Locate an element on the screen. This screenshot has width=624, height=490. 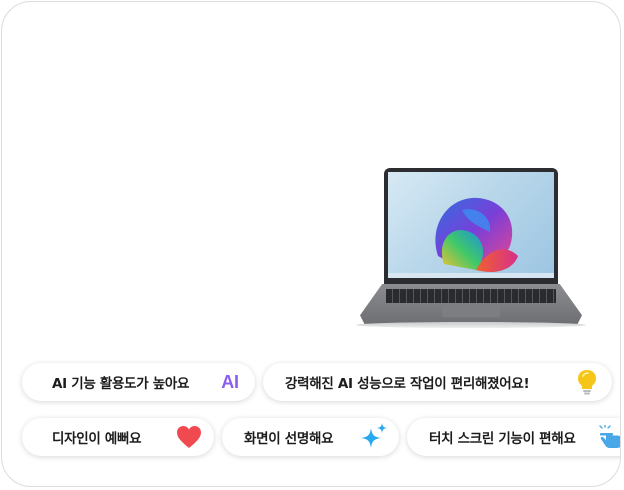
laptop-front-edge is located at coordinates (471, 325).